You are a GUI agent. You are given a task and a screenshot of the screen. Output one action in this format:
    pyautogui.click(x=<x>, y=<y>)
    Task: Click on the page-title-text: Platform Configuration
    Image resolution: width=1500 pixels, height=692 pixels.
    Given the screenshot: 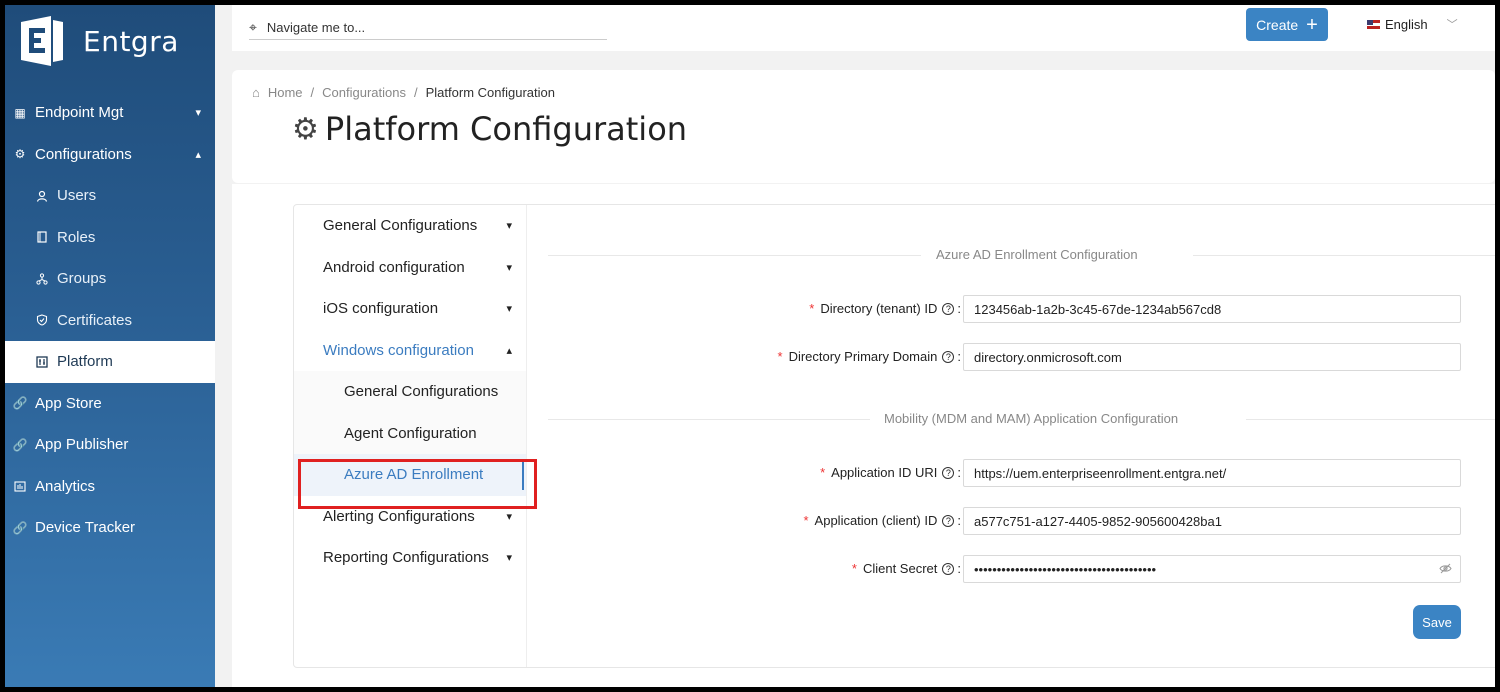 What is the action you would take?
    pyautogui.click(x=506, y=129)
    